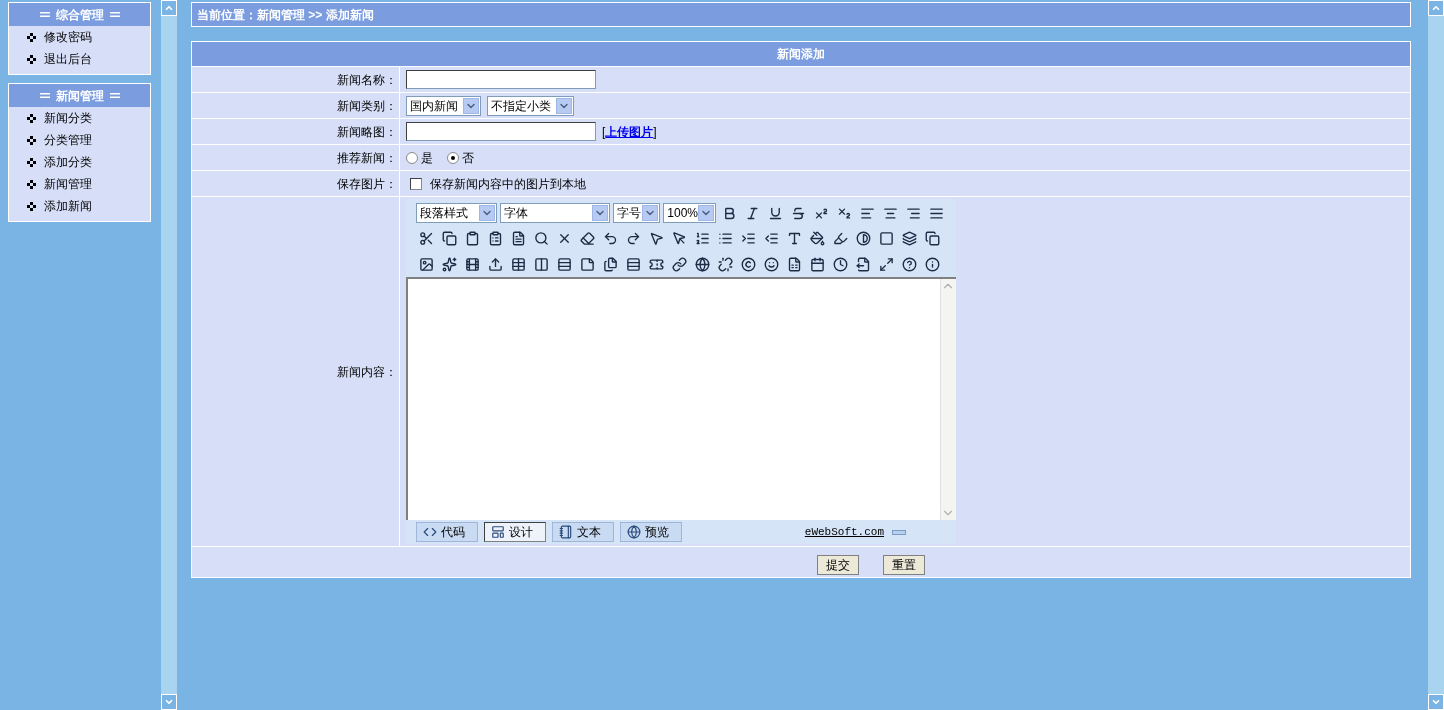  Describe the element at coordinates (426, 264) in the screenshot. I see `image-icon` at that location.